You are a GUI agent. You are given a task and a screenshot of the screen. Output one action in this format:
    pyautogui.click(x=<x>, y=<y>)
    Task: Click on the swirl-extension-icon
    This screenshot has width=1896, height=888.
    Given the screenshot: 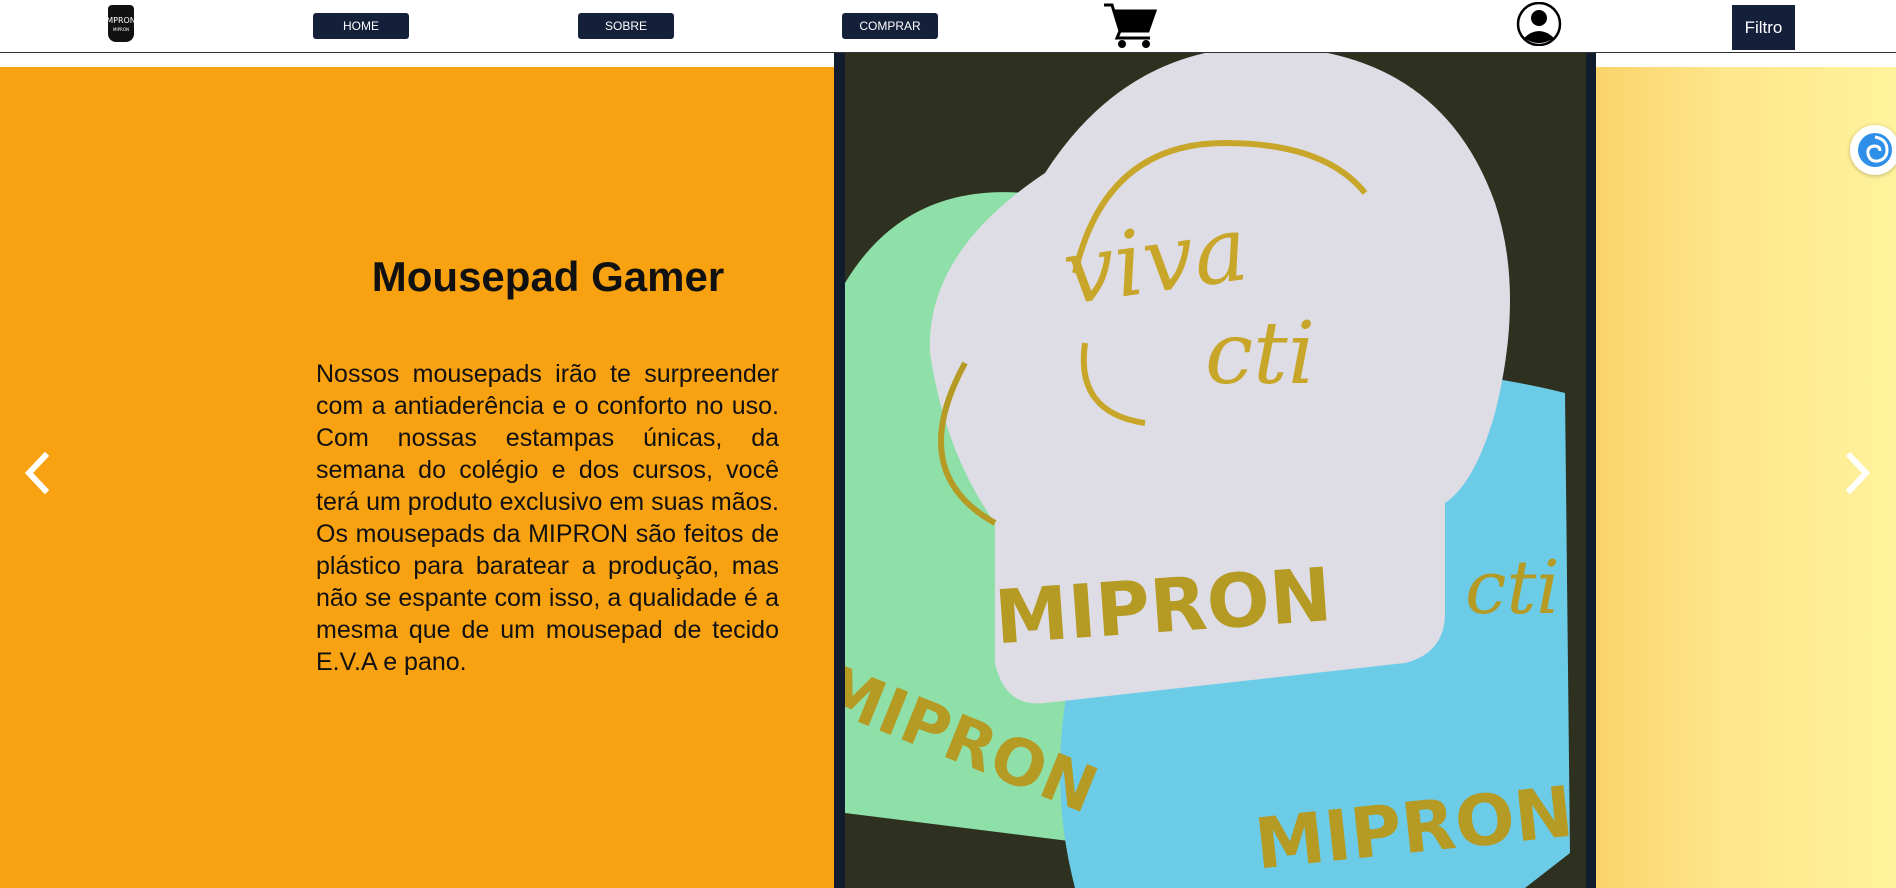 What is the action you would take?
    pyautogui.click(x=1873, y=150)
    